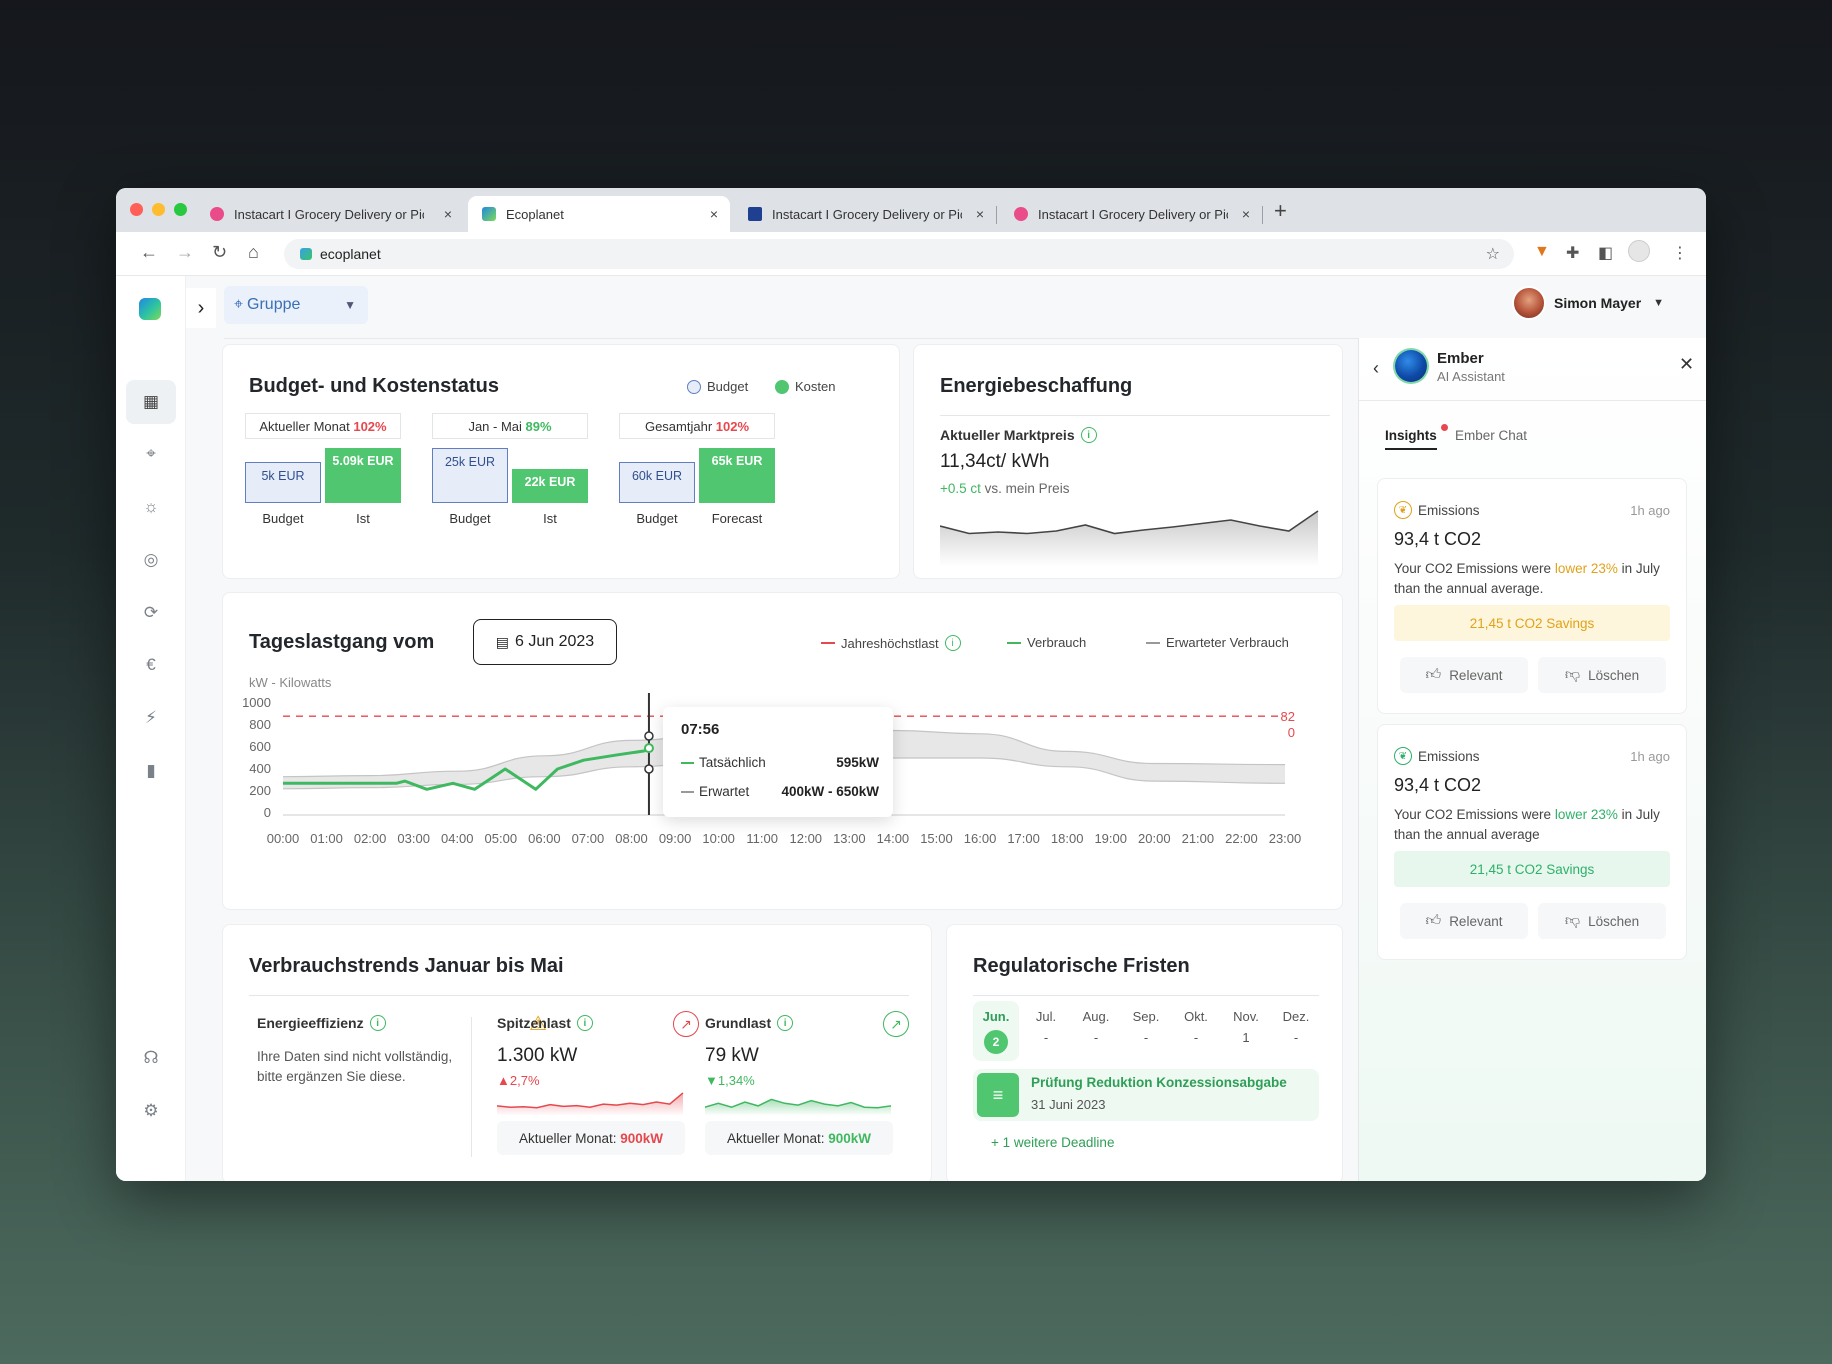 Image resolution: width=1832 pixels, height=1364 pixels. What do you see at coordinates (1146, 995) in the screenshot?
I see `divider` at bounding box center [1146, 995].